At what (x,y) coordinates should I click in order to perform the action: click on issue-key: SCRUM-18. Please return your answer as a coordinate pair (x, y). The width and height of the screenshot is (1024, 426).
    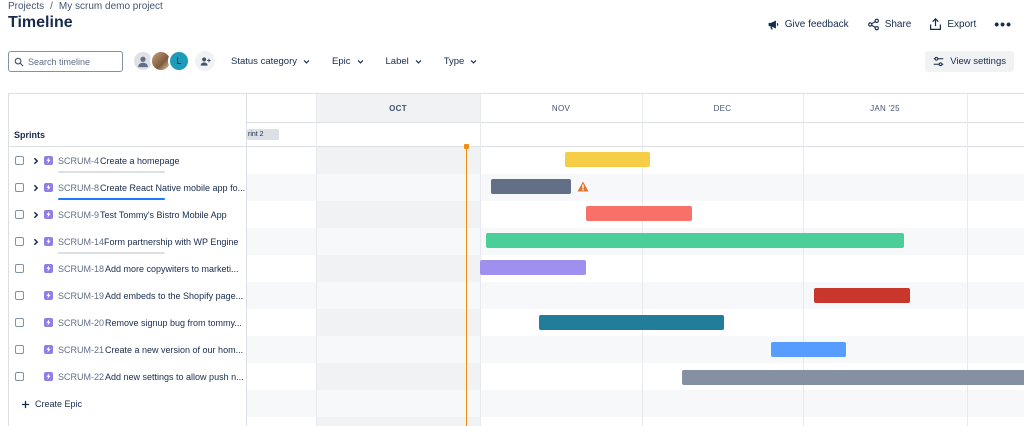
    Looking at the image, I should click on (81, 269).